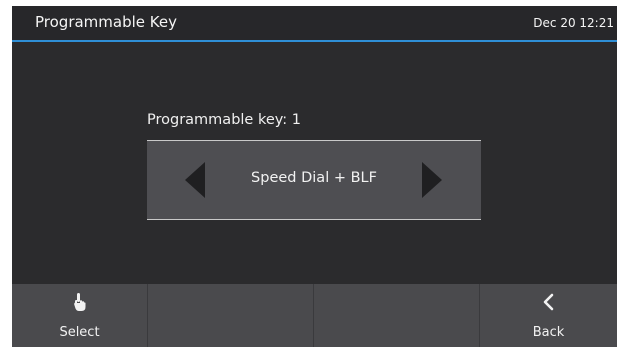 This screenshot has width=617, height=347. Describe the element at coordinates (224, 120) in the screenshot. I see `programmable-key-label: Programmable key: 1` at that location.